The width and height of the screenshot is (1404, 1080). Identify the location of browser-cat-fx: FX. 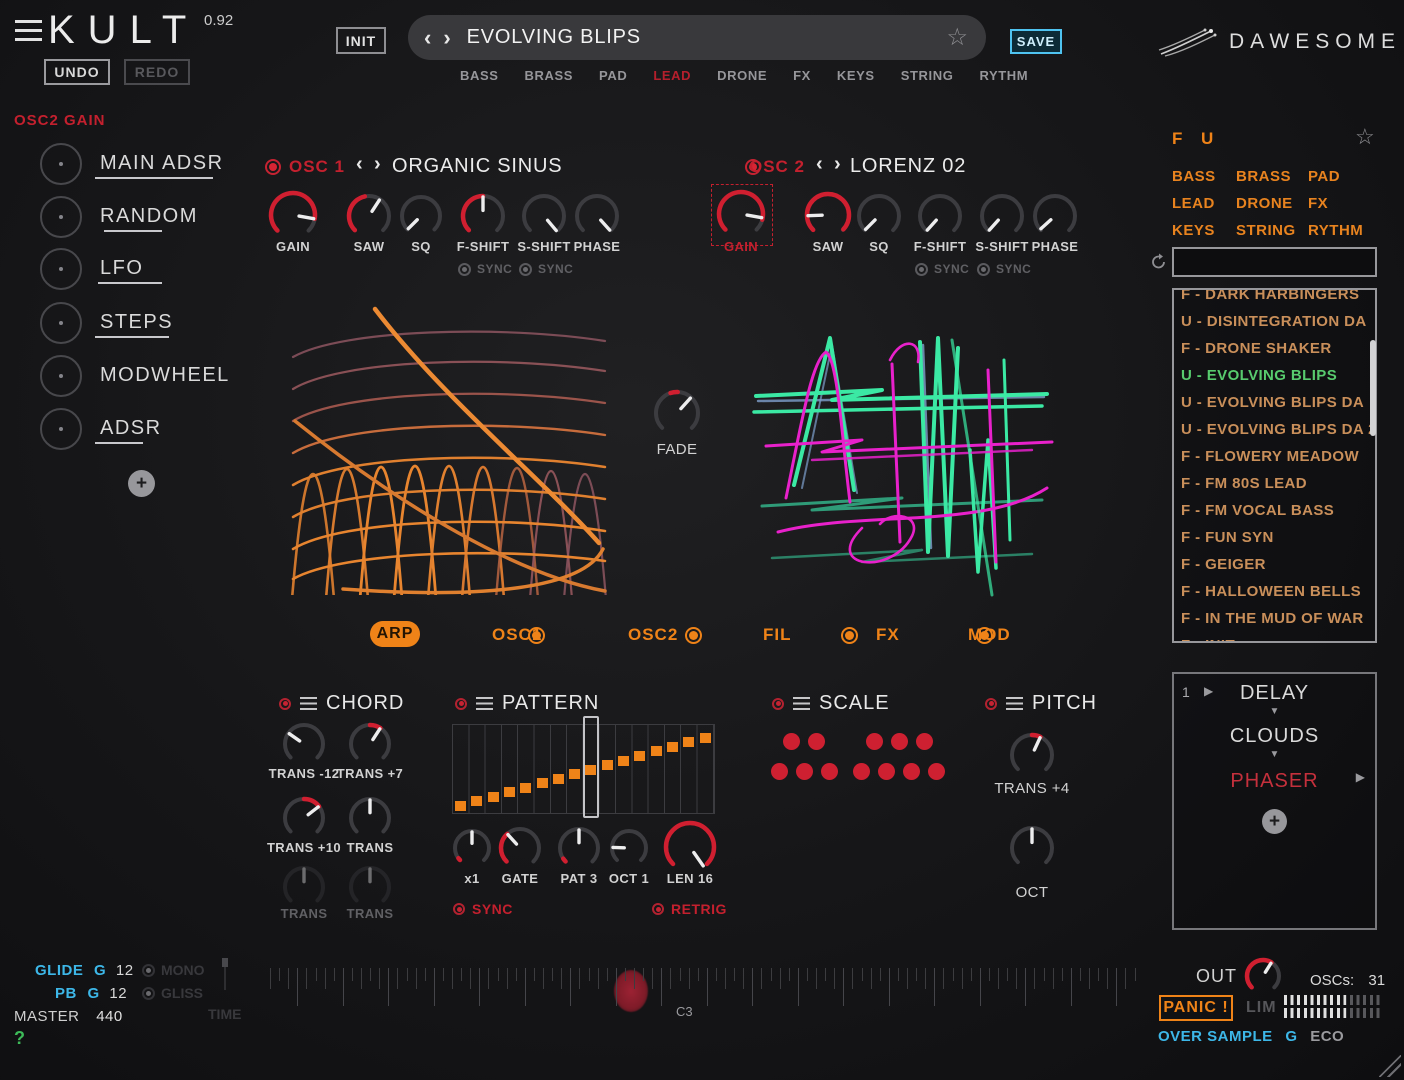
(1318, 203).